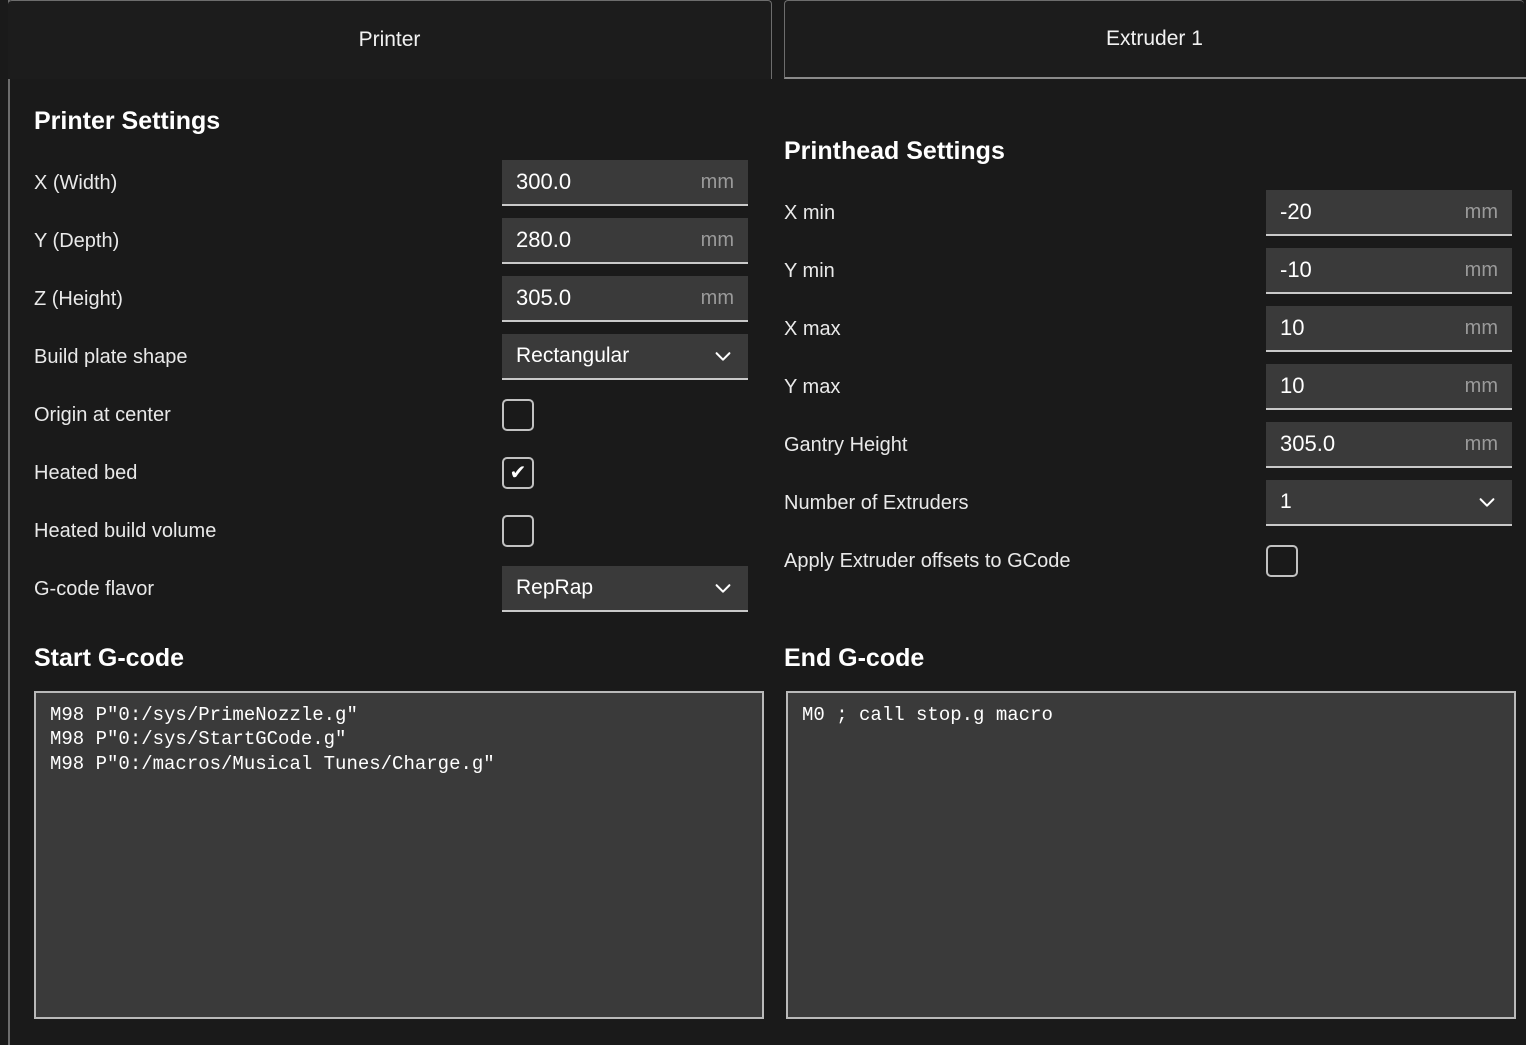 This screenshot has height=1045, width=1526. I want to click on input-x-width: 300.0 mm, so click(625, 183).